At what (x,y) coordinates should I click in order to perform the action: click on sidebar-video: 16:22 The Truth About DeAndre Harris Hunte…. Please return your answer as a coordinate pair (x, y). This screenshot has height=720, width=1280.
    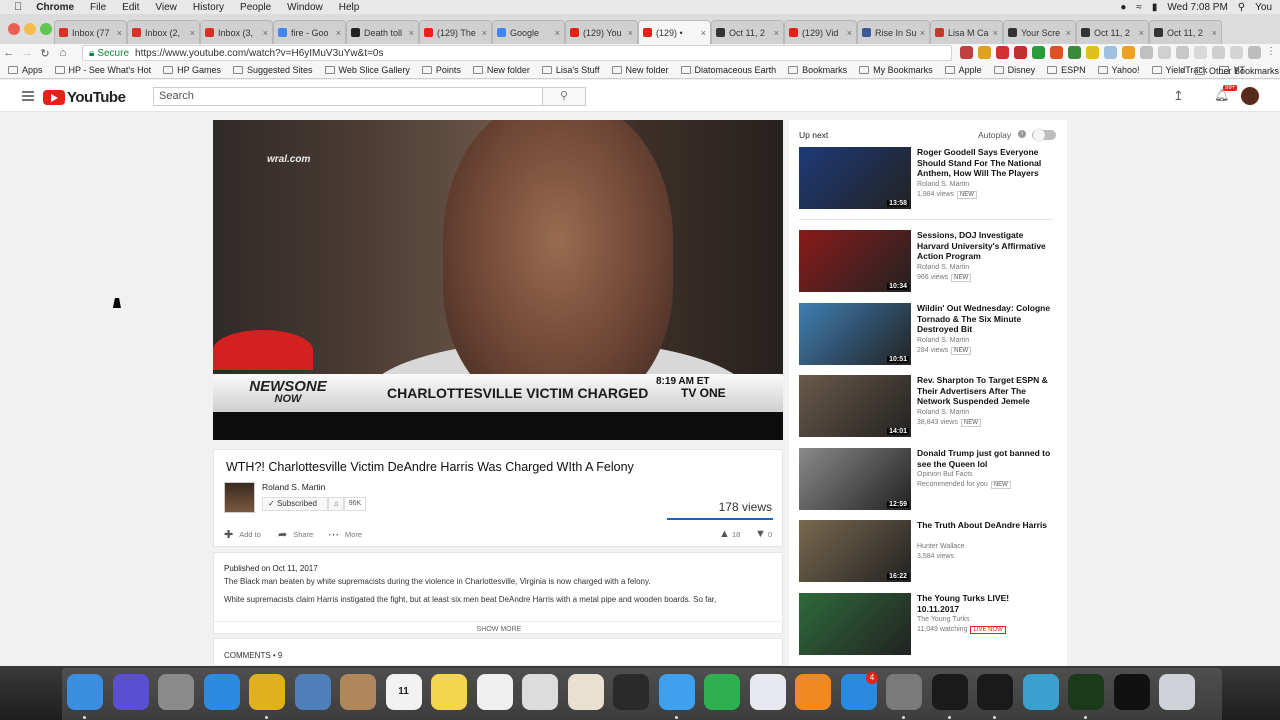
    Looking at the image, I should click on (928, 552).